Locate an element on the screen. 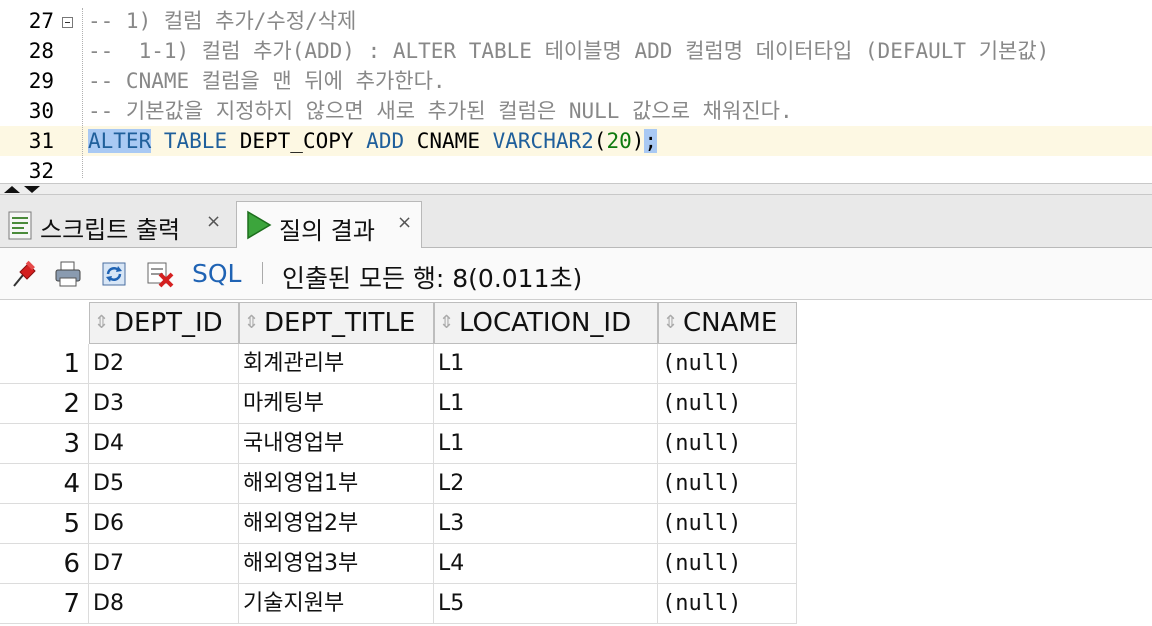  indent-guide is located at coordinates (82, 93).